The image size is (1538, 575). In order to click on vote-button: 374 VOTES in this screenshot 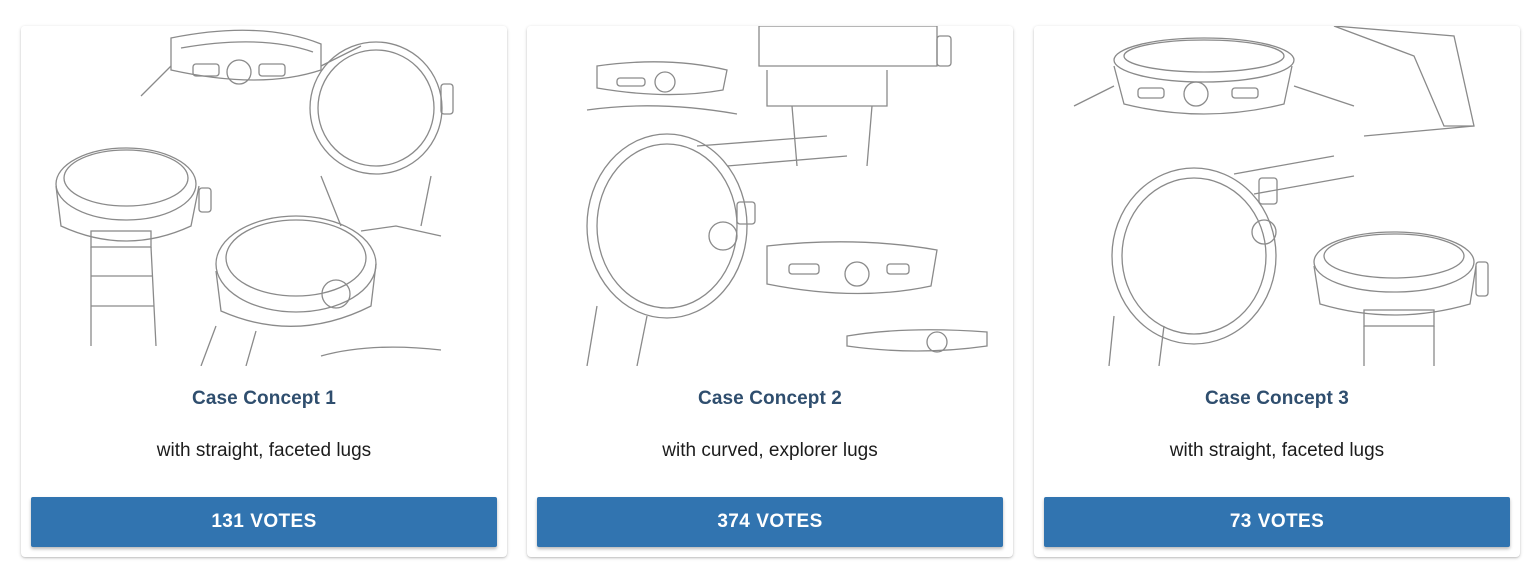, I will do `click(770, 522)`.